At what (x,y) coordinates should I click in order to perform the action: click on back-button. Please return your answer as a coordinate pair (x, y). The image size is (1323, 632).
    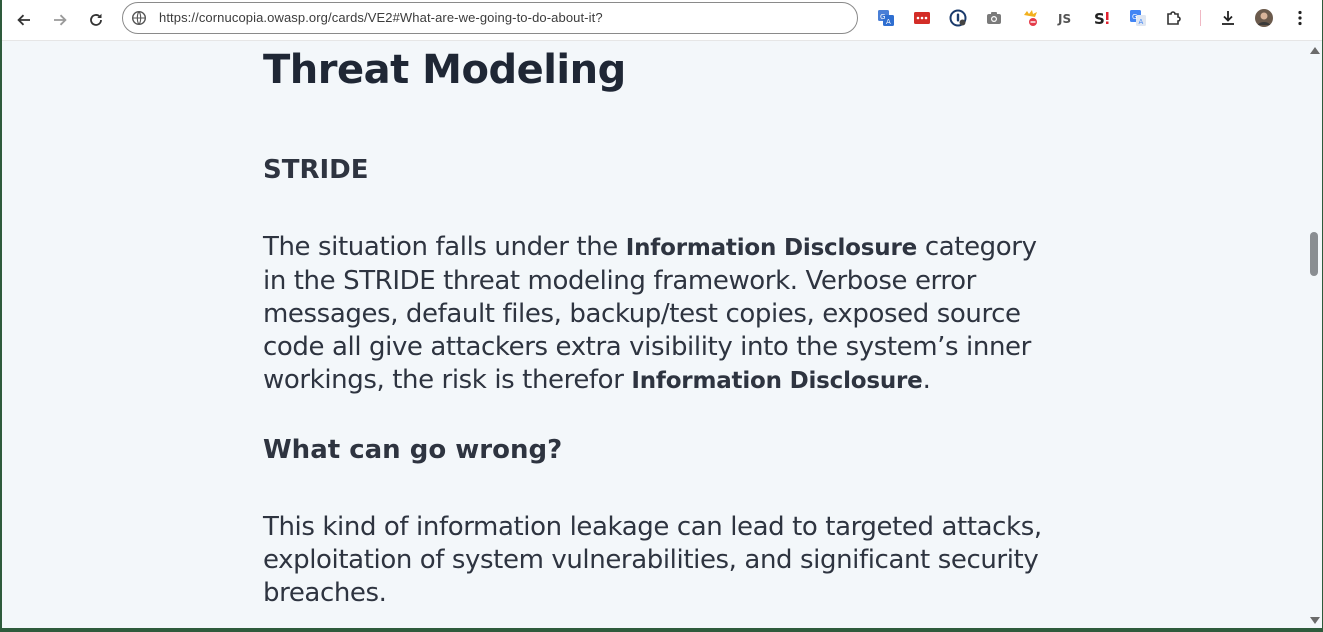
    Looking at the image, I should click on (24, 20).